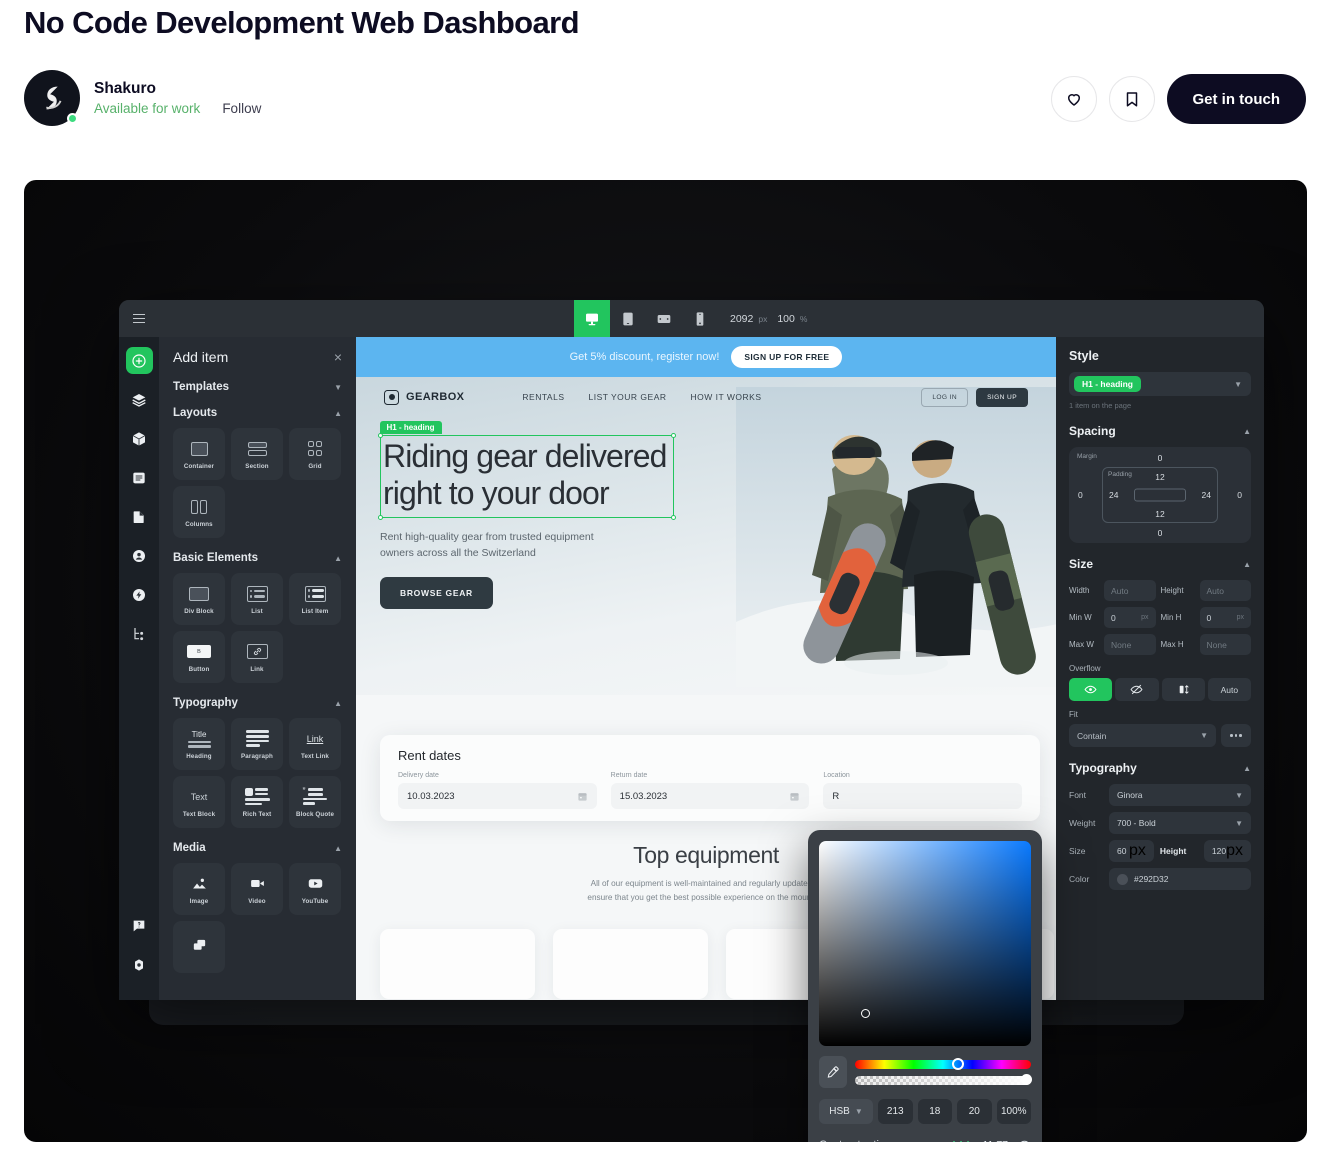  I want to click on tile-text-link: Link Text Link, so click(315, 744).